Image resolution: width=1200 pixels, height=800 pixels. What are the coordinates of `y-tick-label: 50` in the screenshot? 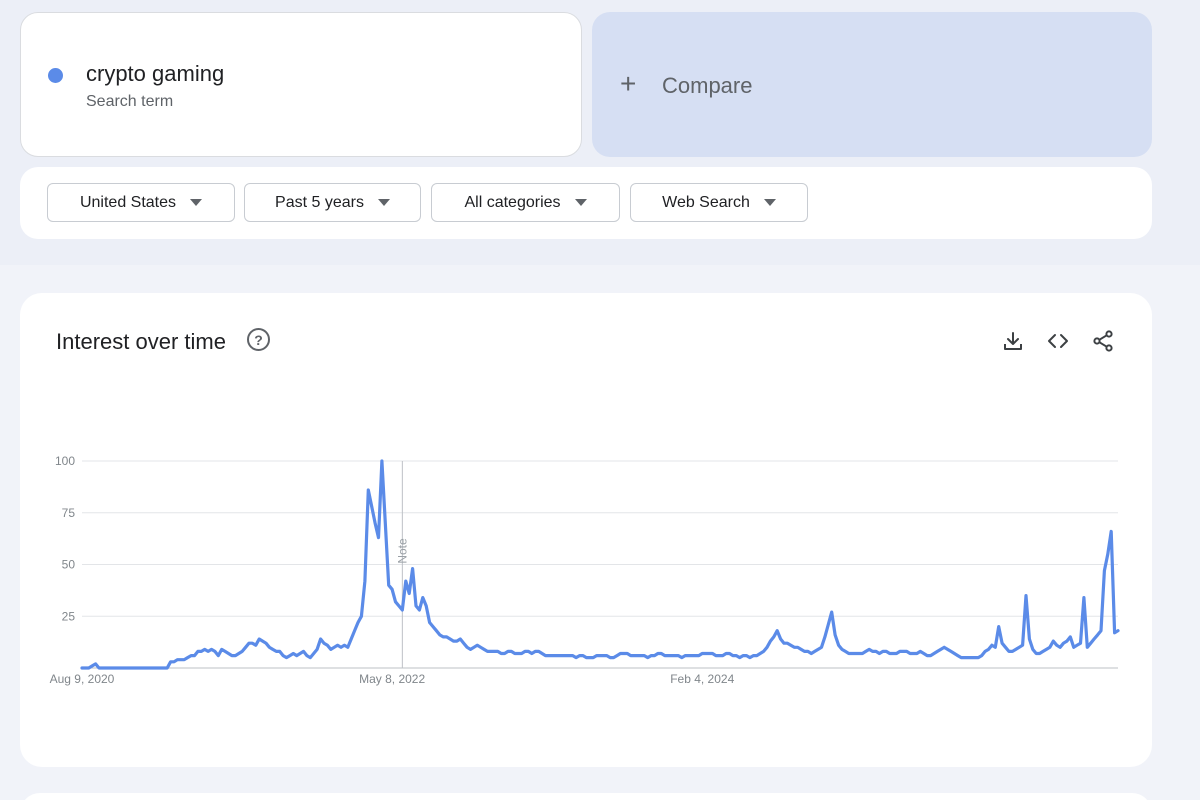 It's located at (69, 565).